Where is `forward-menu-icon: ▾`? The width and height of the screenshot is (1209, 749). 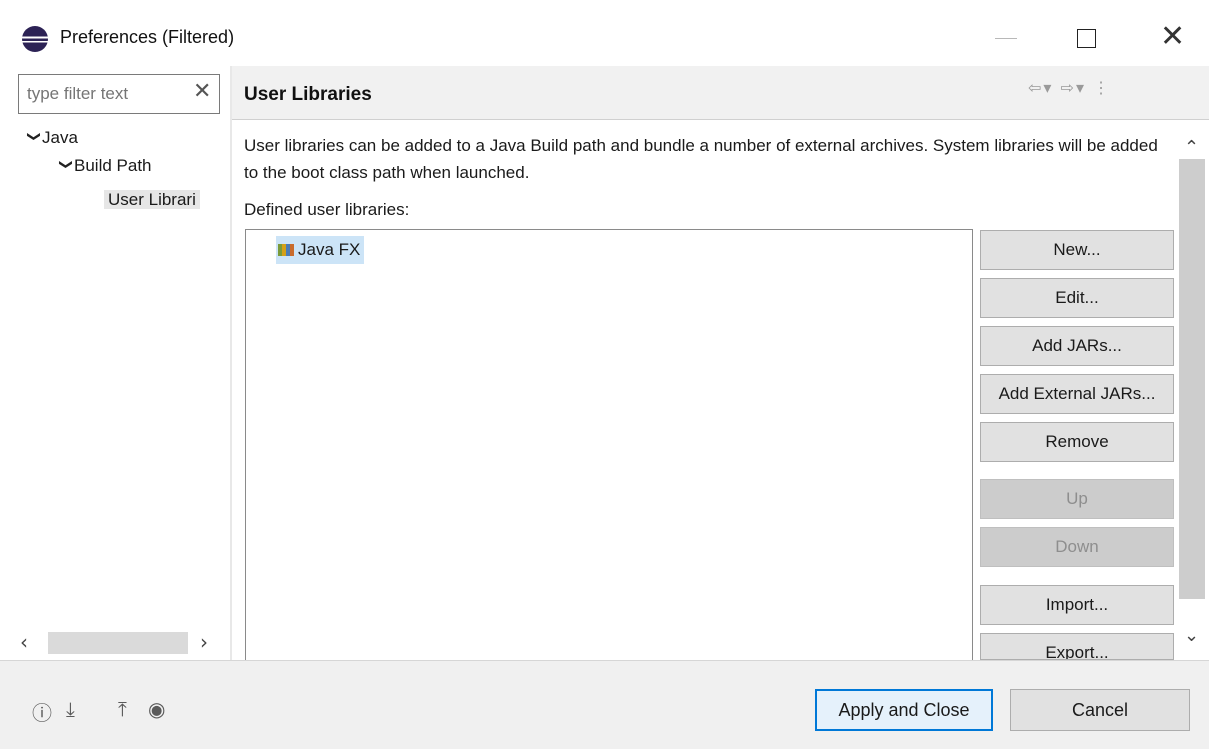
forward-menu-icon: ▾ is located at coordinates (1081, 87).